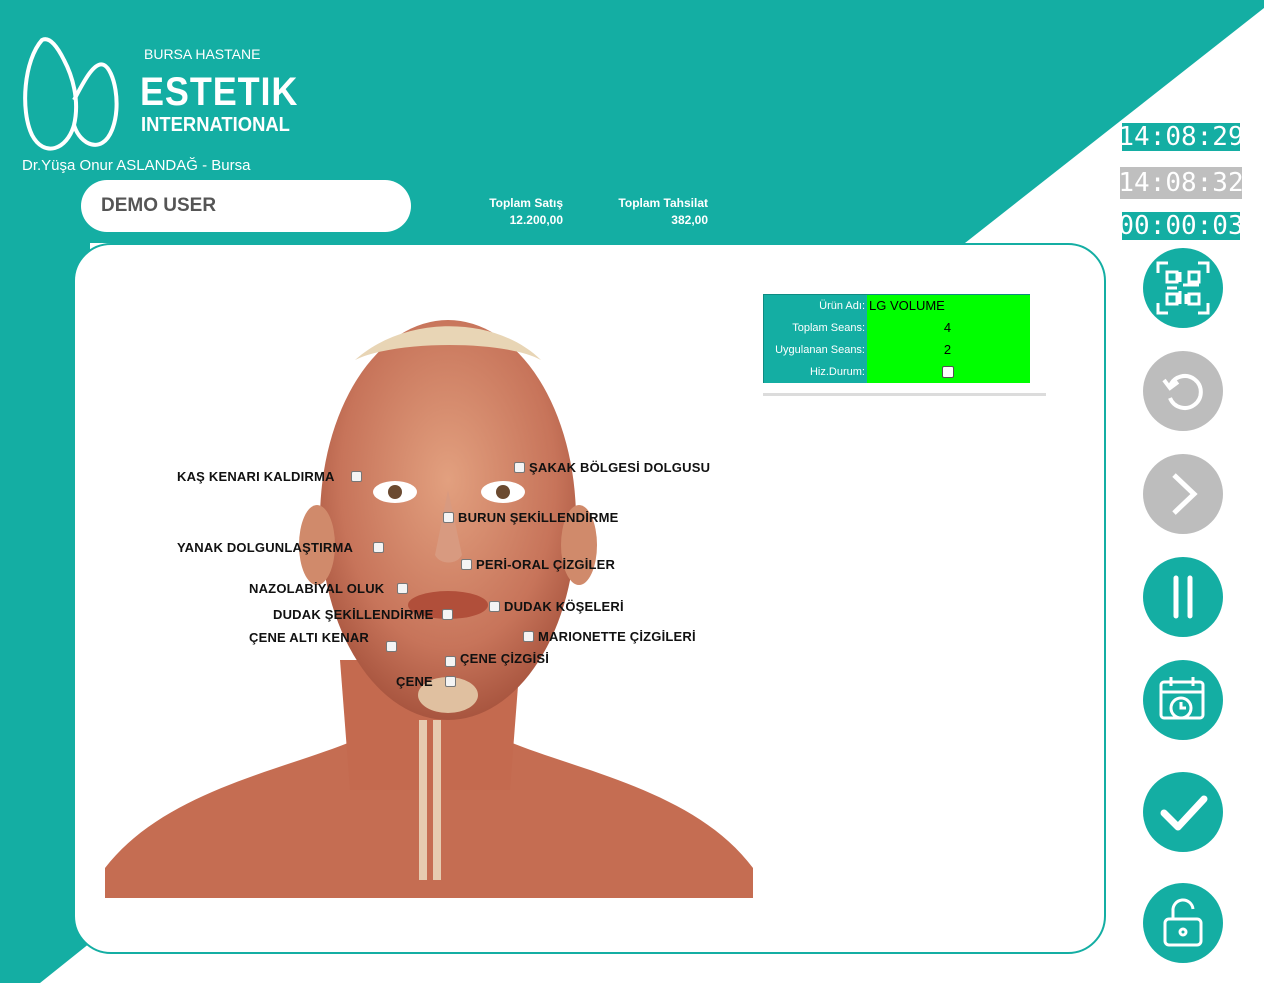 Image resolution: width=1264 pixels, height=983 pixels. I want to click on lock-button, so click(1183, 923).